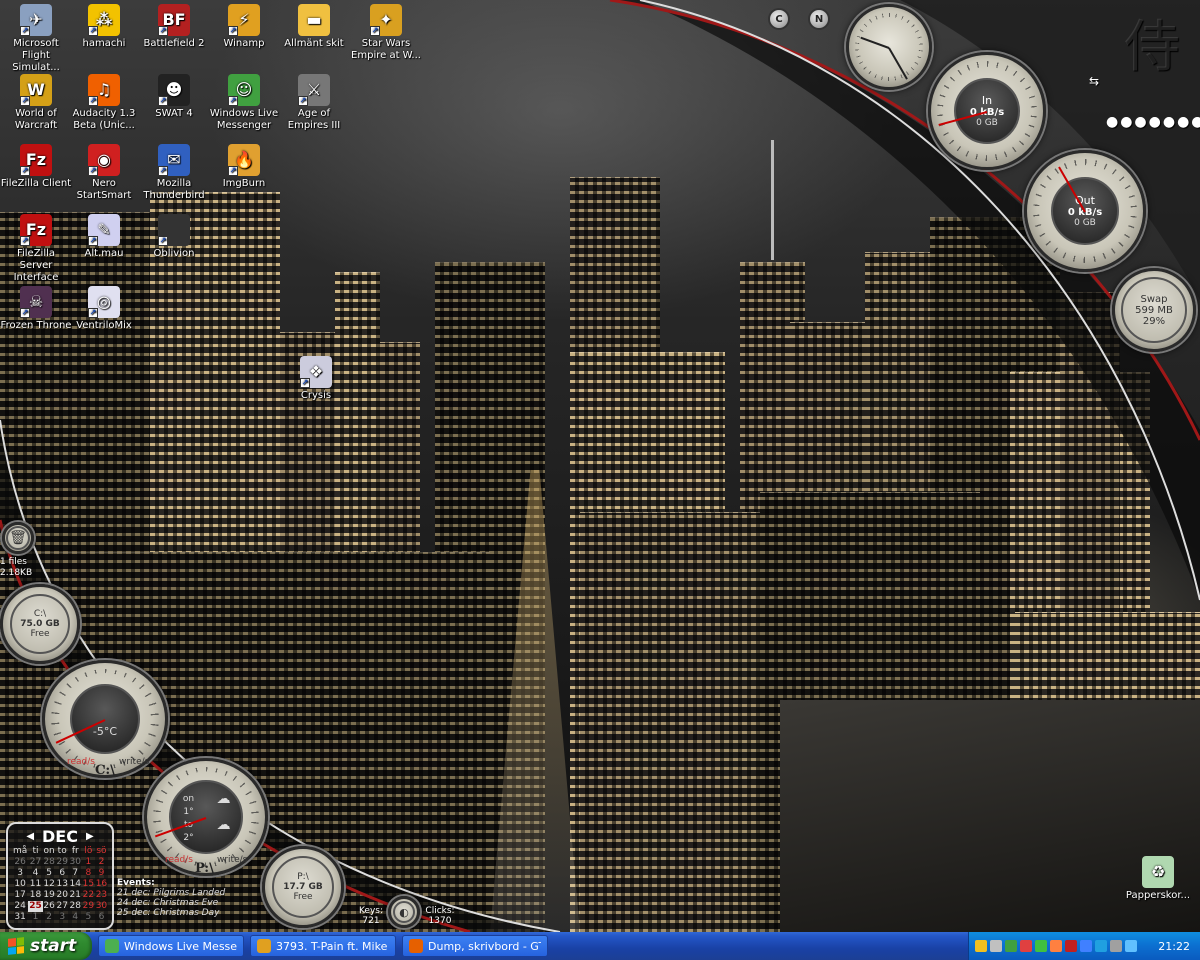 Image resolution: width=1200 pixels, height=960 pixels. I want to click on calendar-day: 12, so click(49, 884).